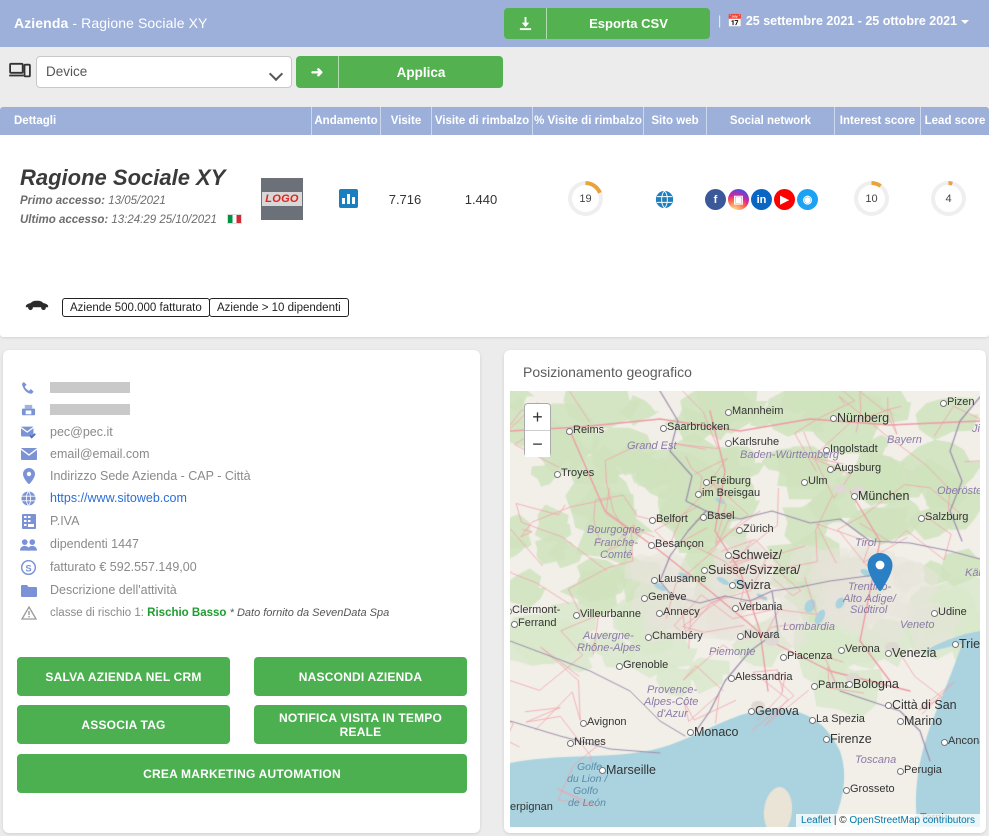 This screenshot has width=989, height=836. Describe the element at coordinates (948, 198) in the screenshot. I see `lead-score-donut: 4` at that location.